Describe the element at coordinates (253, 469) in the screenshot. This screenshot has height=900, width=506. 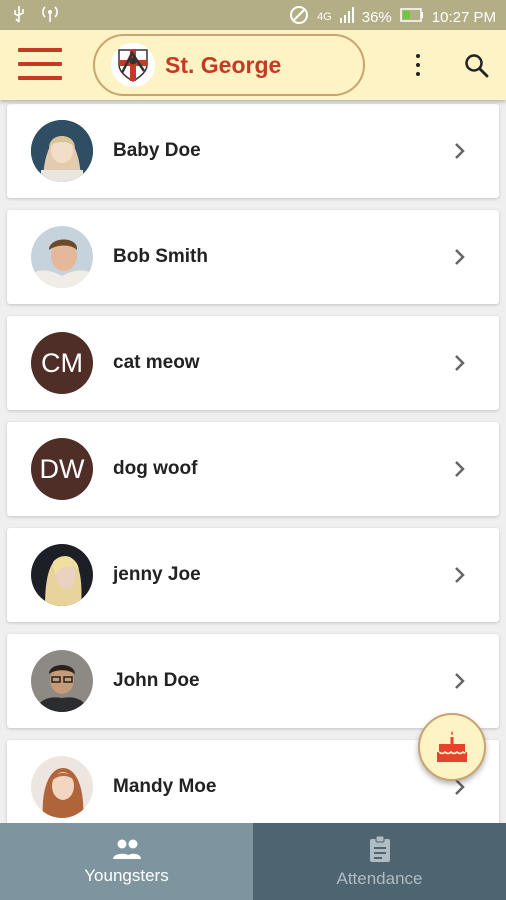
I see `youngster-item: DW dog woof` at that location.